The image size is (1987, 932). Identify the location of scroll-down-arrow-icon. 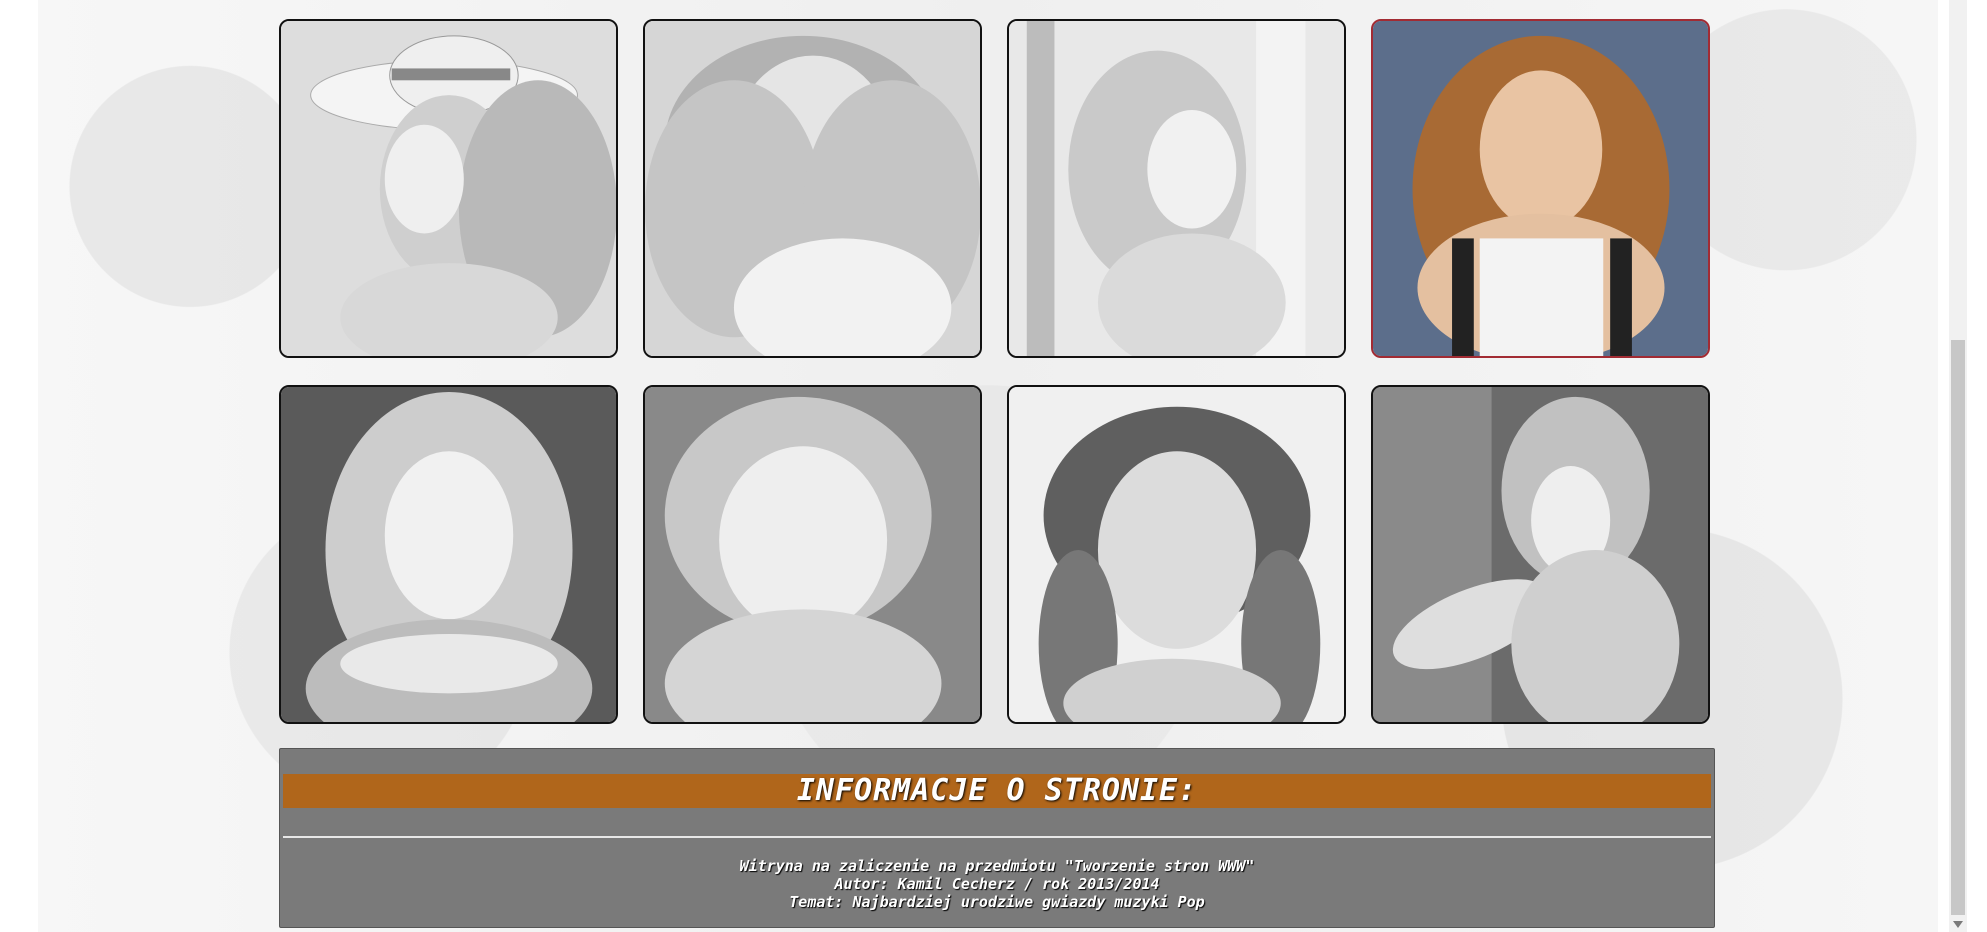
(1958, 924).